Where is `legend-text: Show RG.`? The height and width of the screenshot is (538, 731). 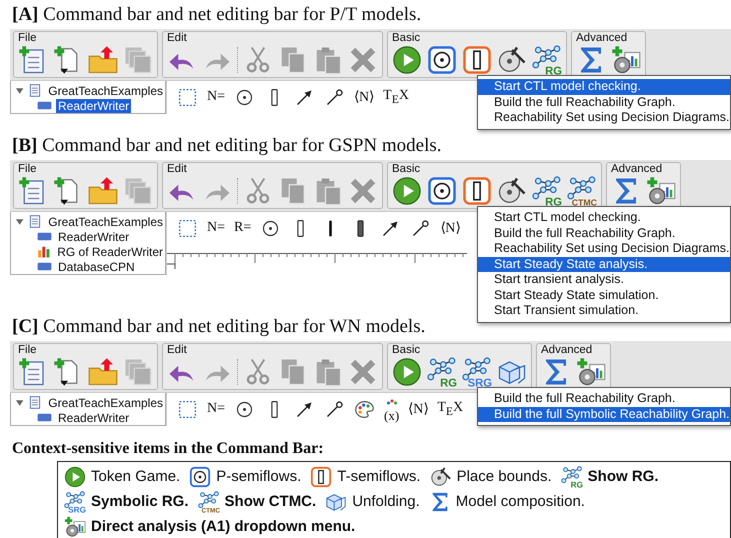 legend-text: Show RG. is located at coordinates (623, 476).